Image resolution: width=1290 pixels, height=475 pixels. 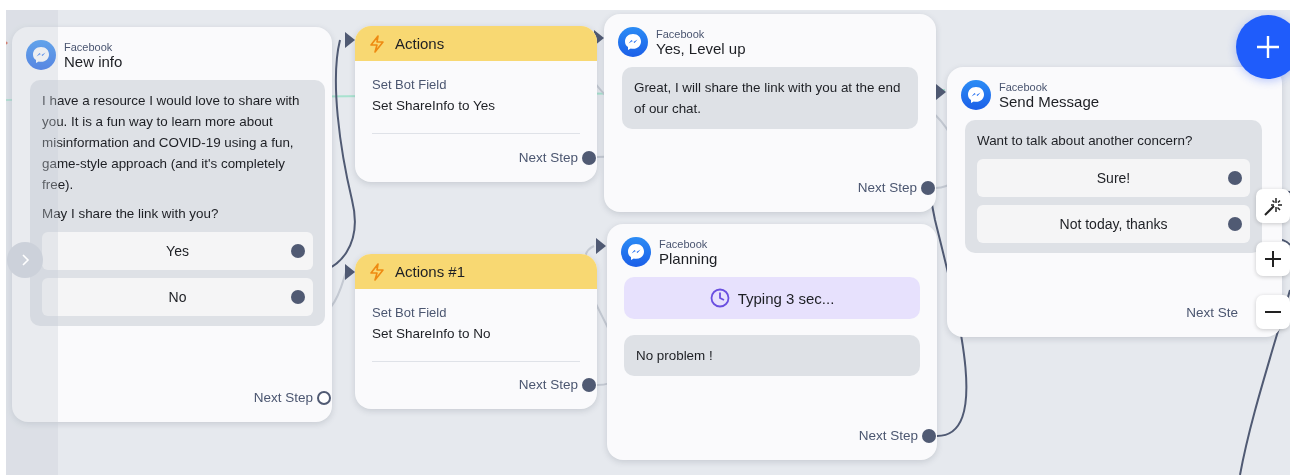 I want to click on flow-node: Actions Set Bot Field Set ShareInfo to Yes Next Step, so click(x=476, y=104).